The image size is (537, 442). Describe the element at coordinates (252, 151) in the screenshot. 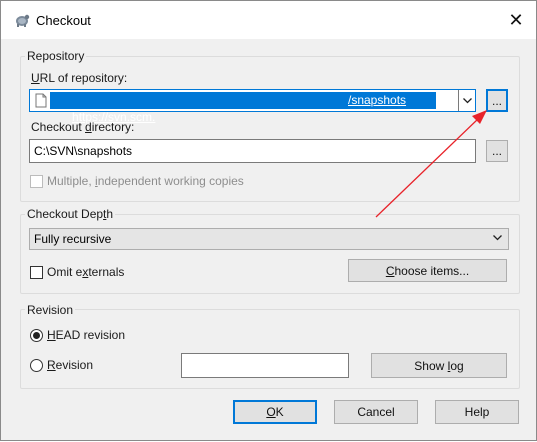

I see `checkout-directory-input: C:\SVN\snapshots` at that location.